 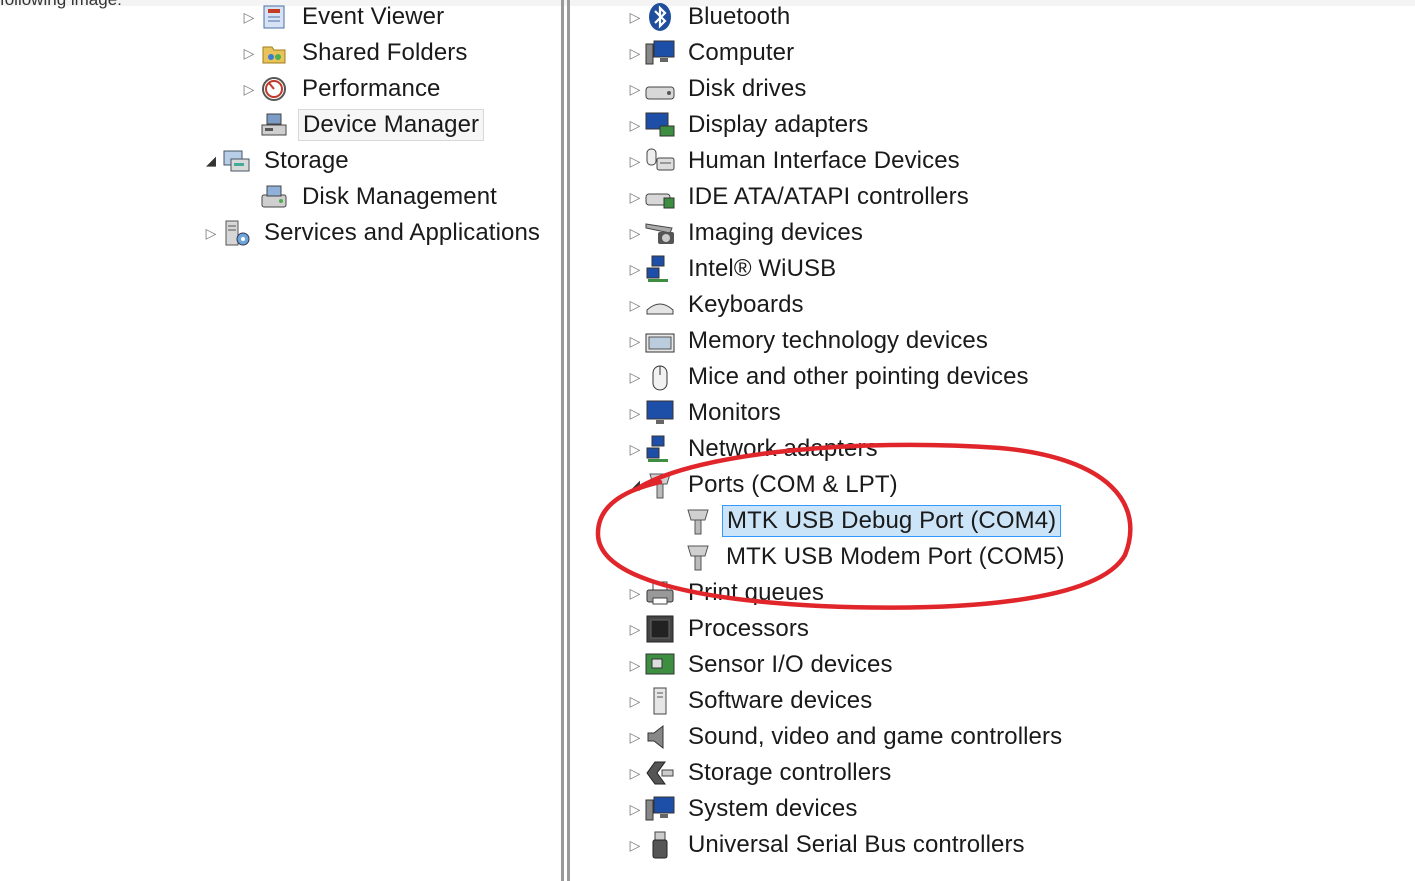 I want to click on category-label: IDE ATA/ATAPI controllers, so click(x=828, y=196).